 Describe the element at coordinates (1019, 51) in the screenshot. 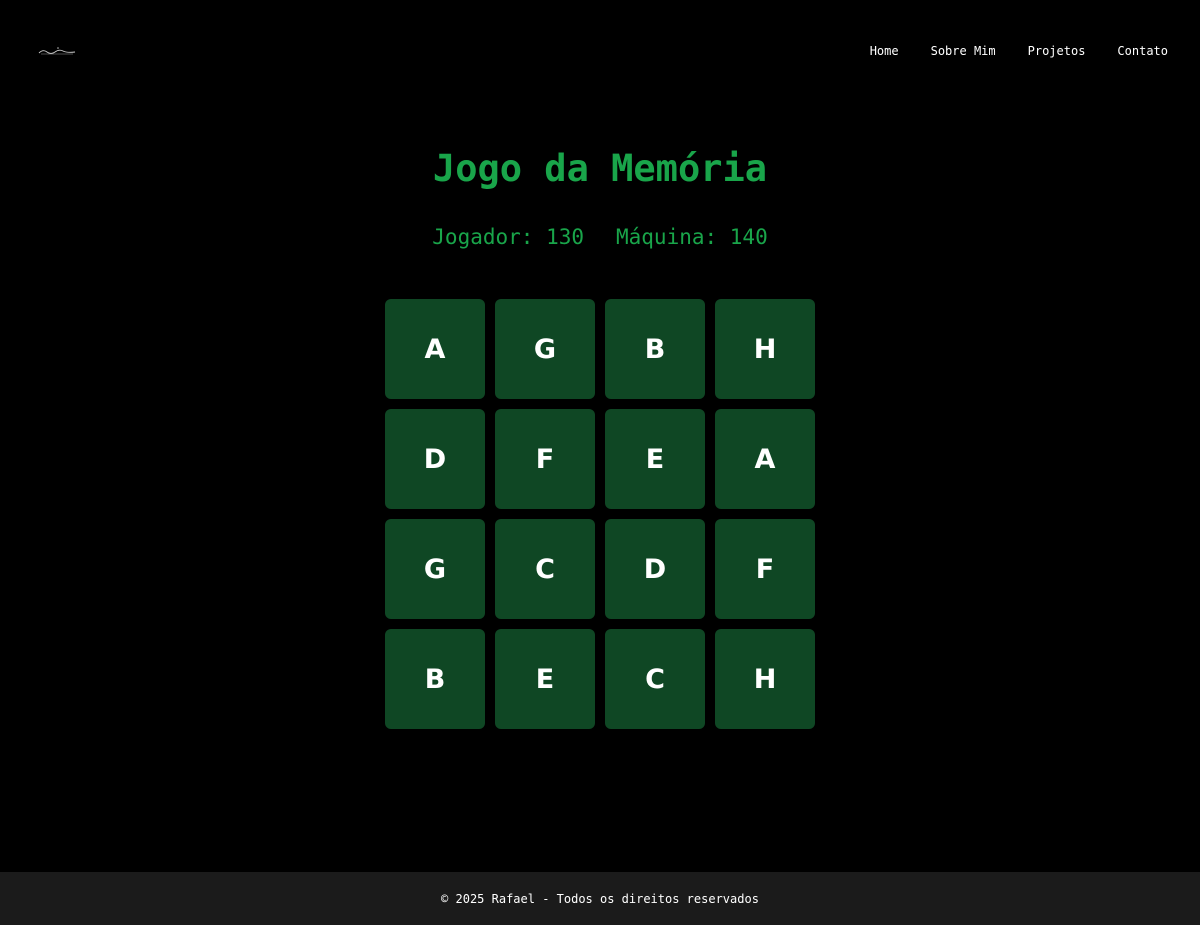

I see `main-nav: Home Sobre Mim Projetos Contato` at that location.